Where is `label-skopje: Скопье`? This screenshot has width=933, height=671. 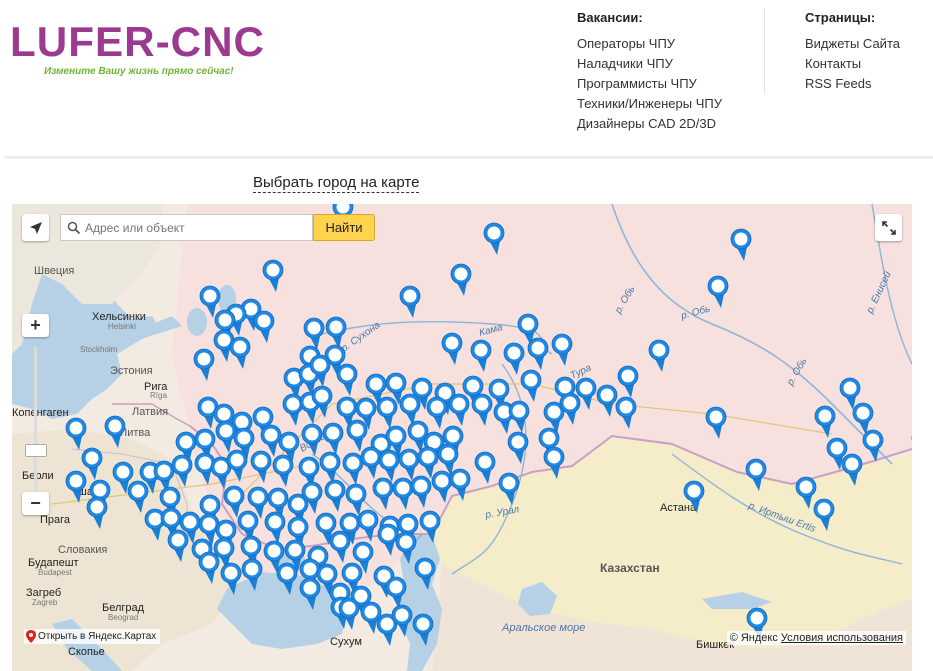
label-skopje: Скопье is located at coordinates (86, 652).